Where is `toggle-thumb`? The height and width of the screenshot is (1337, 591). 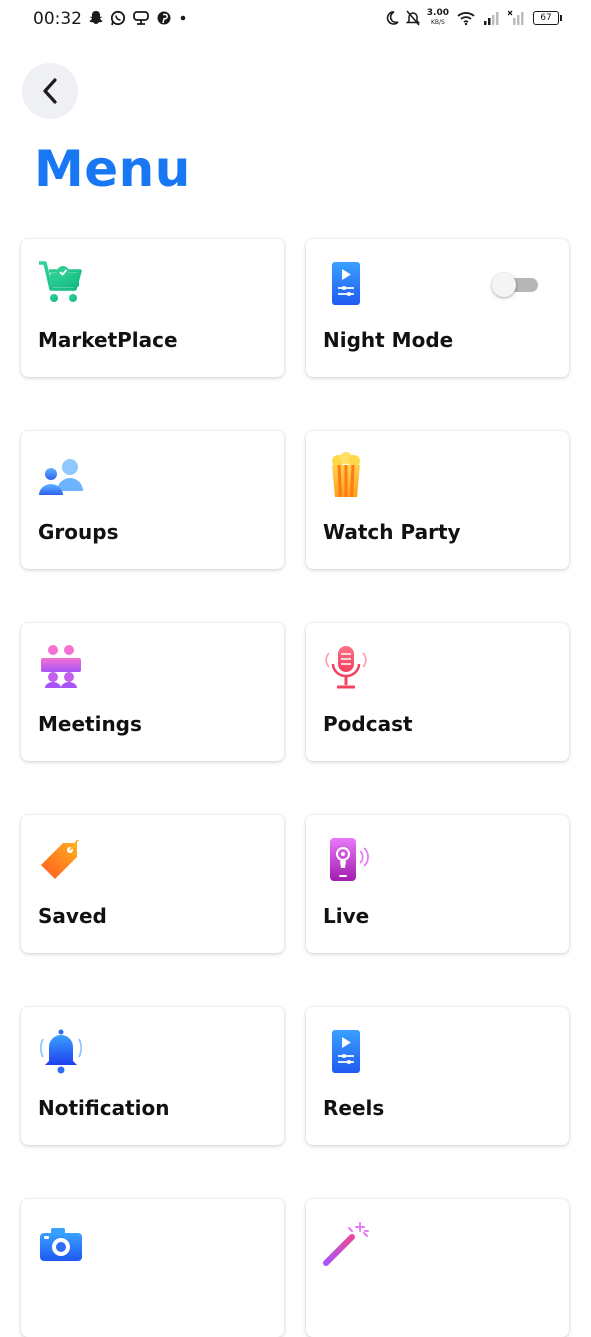 toggle-thumb is located at coordinates (504, 285).